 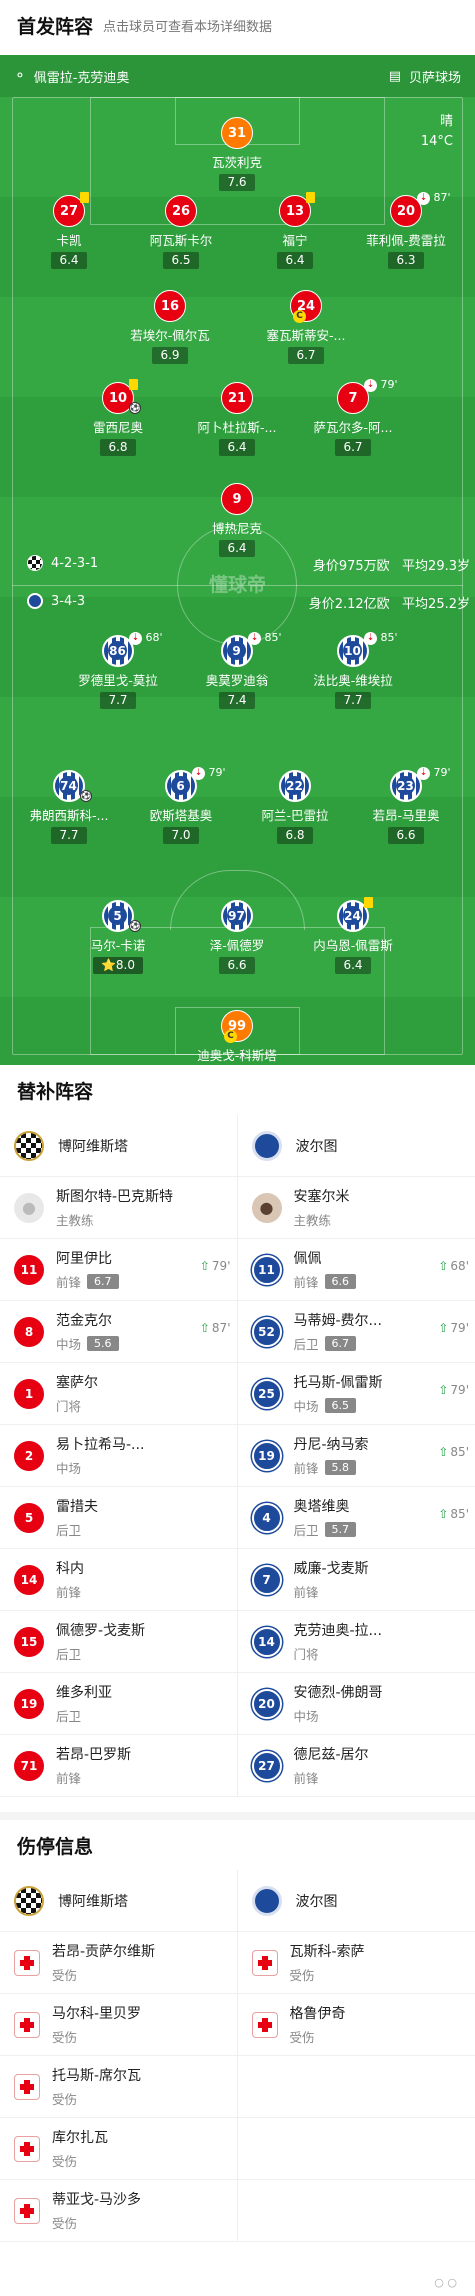 What do you see at coordinates (119, 1269) in the screenshot?
I see `home-sub-player: 11 阿里伊比 前锋 6.7 ⇧ 79'` at bounding box center [119, 1269].